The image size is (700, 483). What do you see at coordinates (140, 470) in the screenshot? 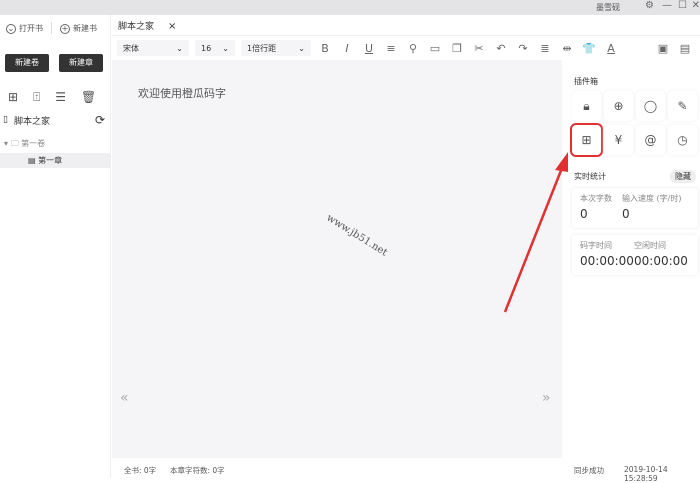
I see `total-words: 全书: 0字` at bounding box center [140, 470].